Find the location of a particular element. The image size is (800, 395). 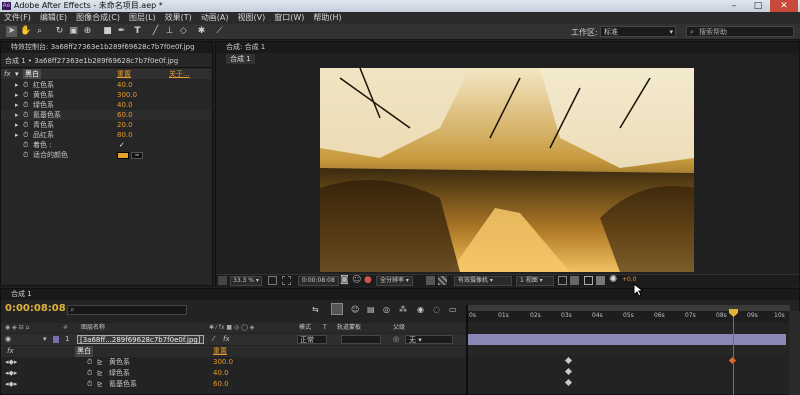

fx-icon: fx is located at coordinates (7, 74).